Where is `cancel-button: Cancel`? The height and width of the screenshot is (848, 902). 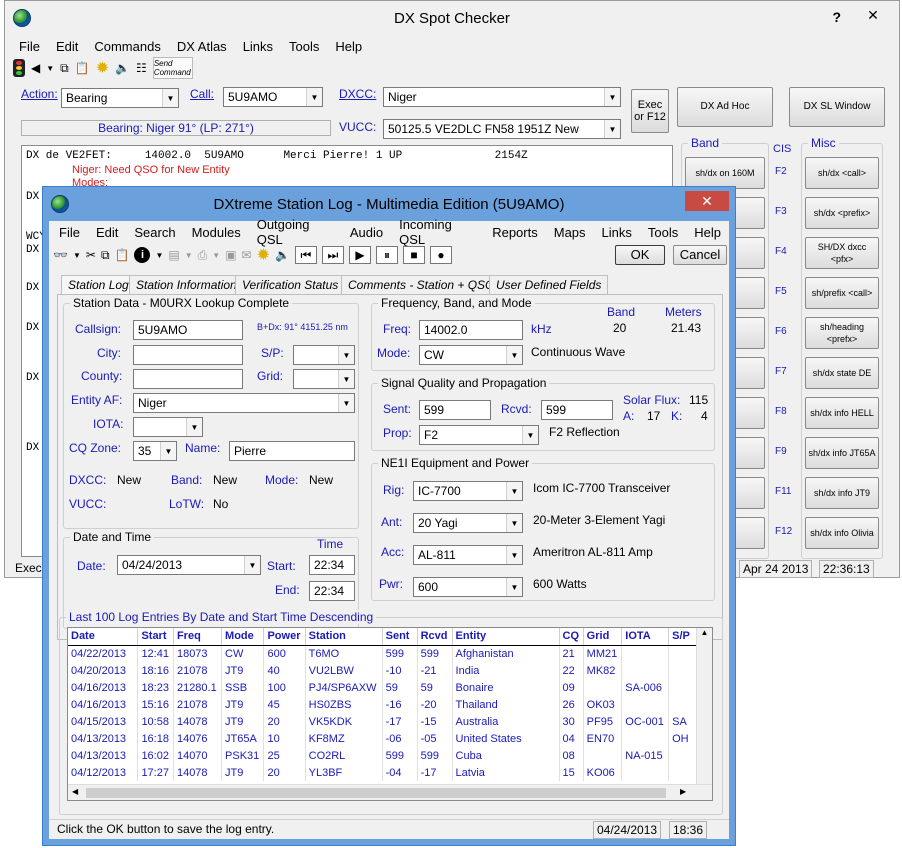 cancel-button: Cancel is located at coordinates (700, 255).